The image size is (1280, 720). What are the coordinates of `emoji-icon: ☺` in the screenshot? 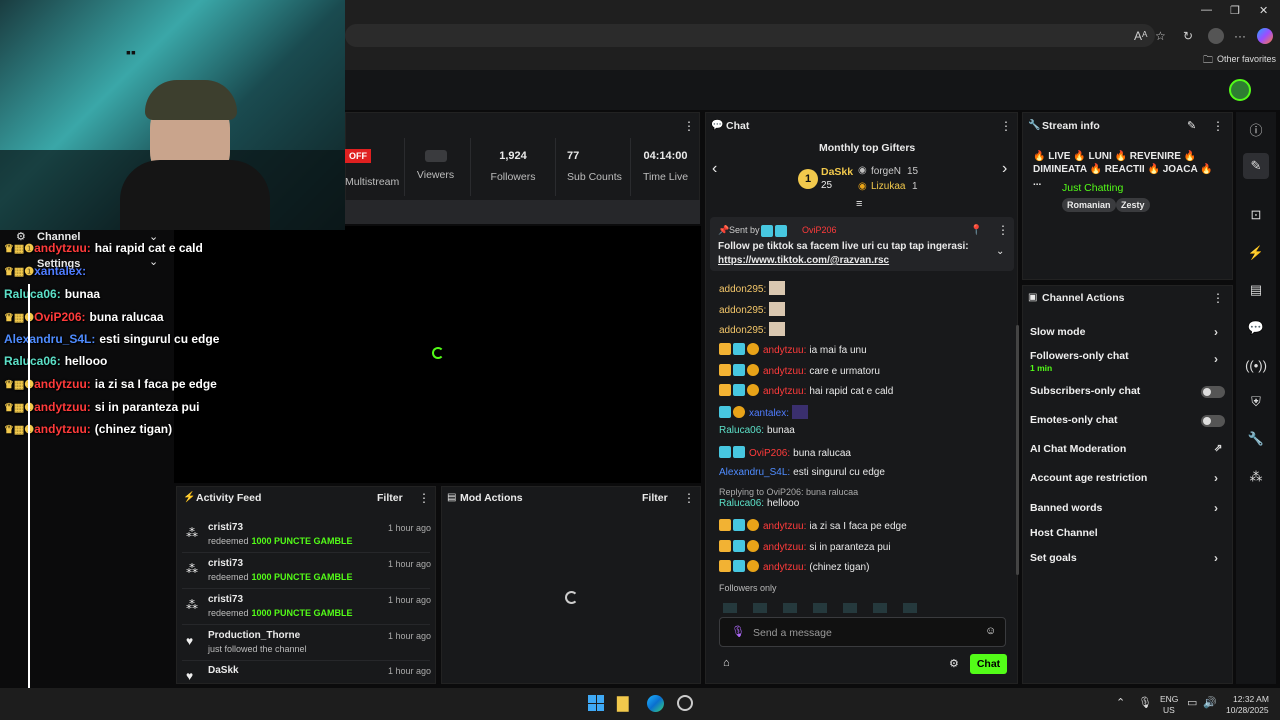 It's located at (990, 631).